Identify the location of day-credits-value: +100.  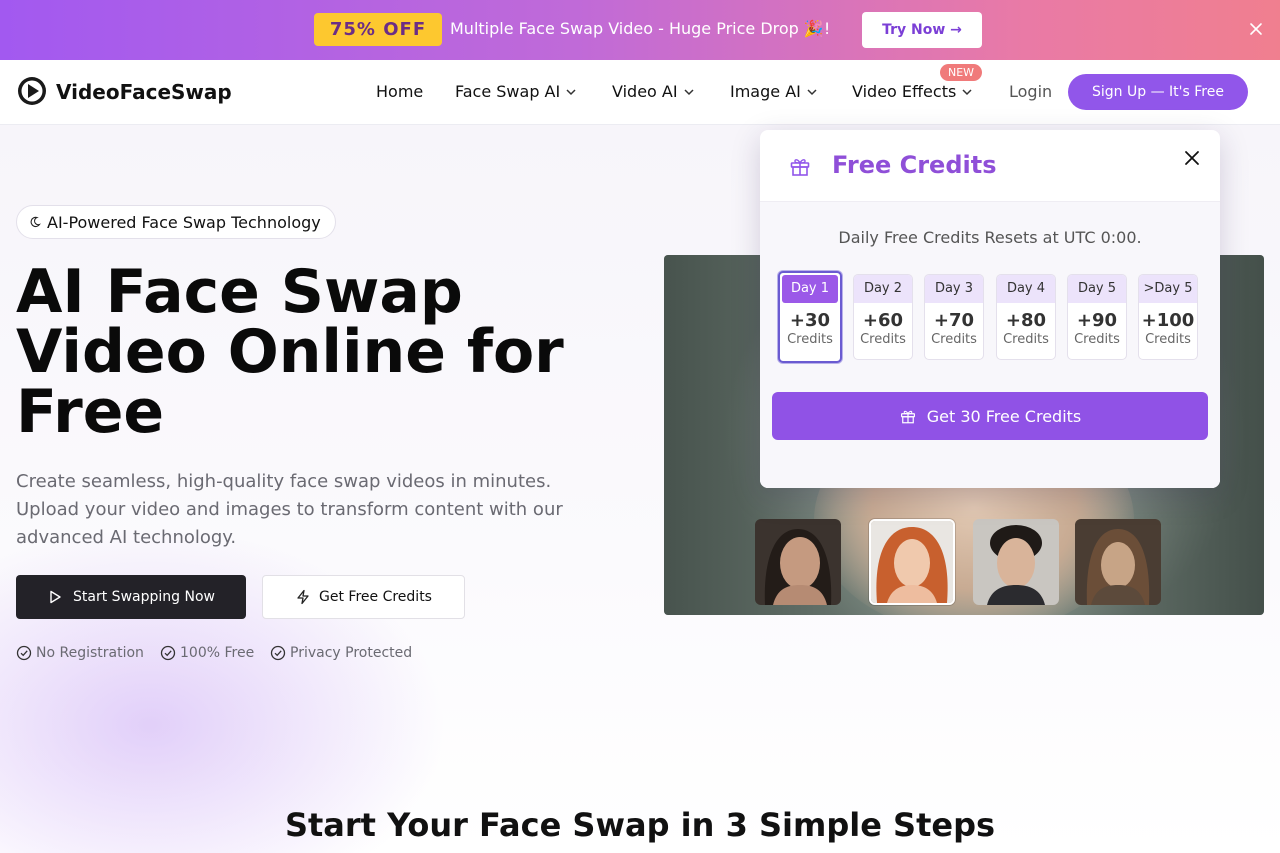
(1168, 320).